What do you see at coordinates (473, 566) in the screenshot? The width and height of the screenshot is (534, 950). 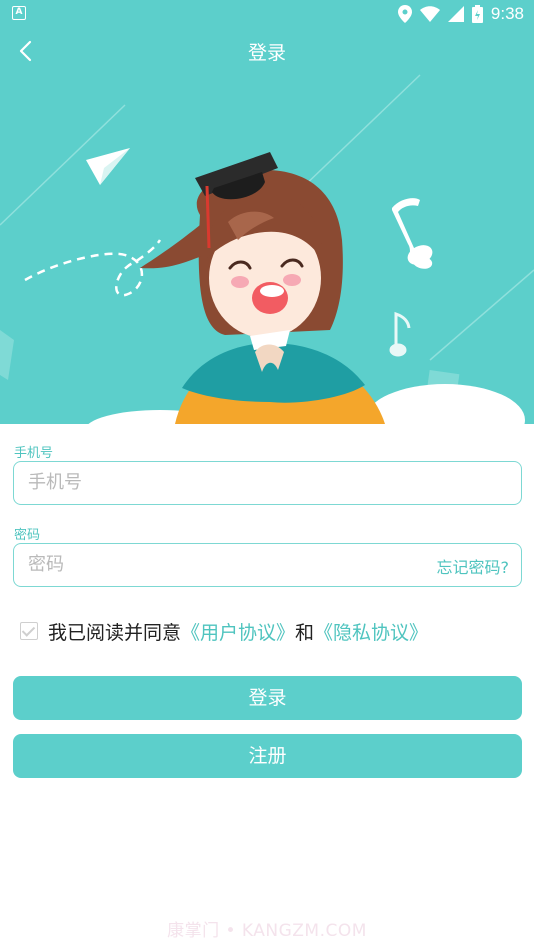 I see `forgot-password-link: 忘记密码?` at bounding box center [473, 566].